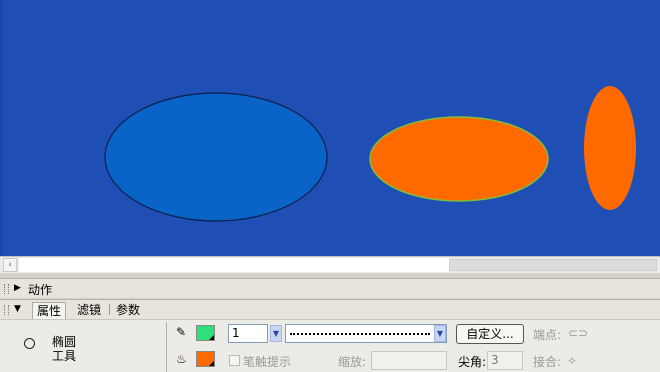  What do you see at coordinates (216, 157) in the screenshot?
I see `blue-ellipse` at bounding box center [216, 157].